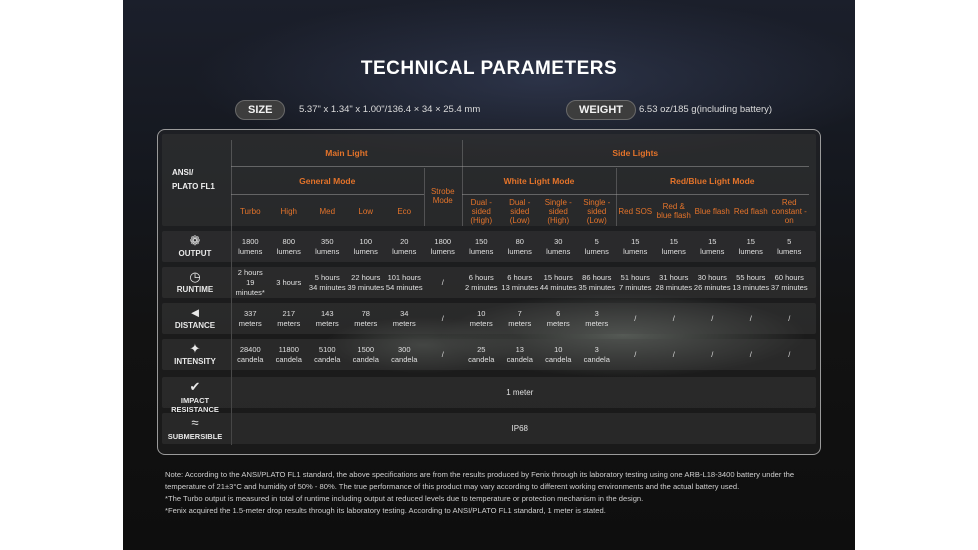 The image size is (978, 550). Describe the element at coordinates (366, 349) in the screenshot. I see `cell-value: 1500` at that location.